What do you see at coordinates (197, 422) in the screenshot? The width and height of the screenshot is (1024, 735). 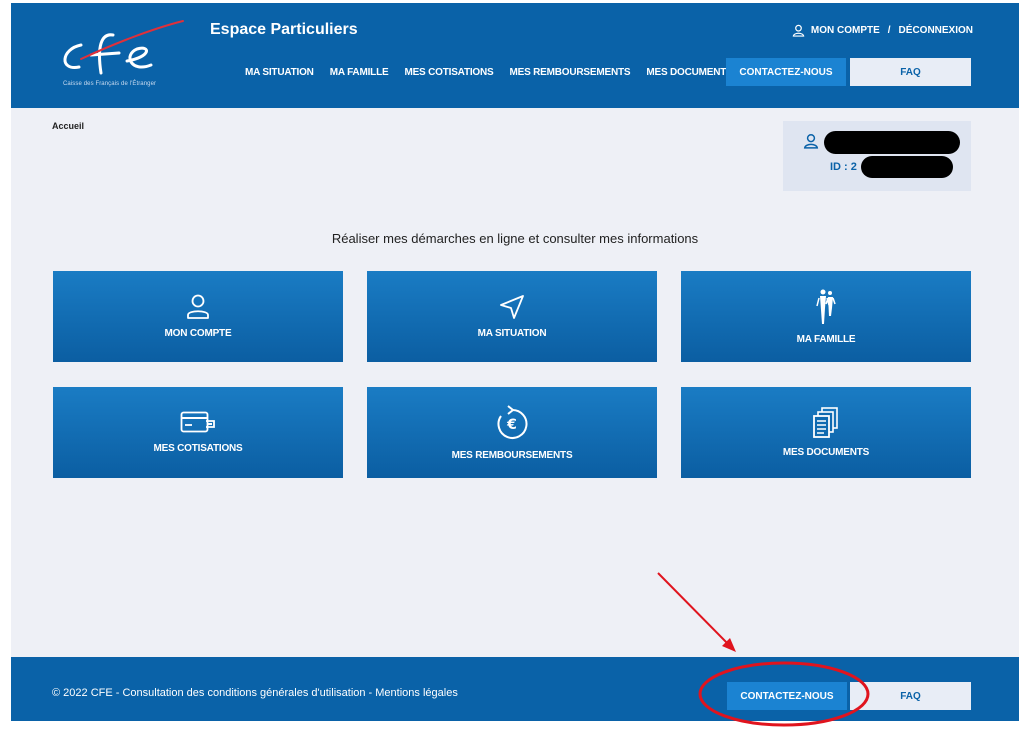 I see `payment-card-icon` at bounding box center [197, 422].